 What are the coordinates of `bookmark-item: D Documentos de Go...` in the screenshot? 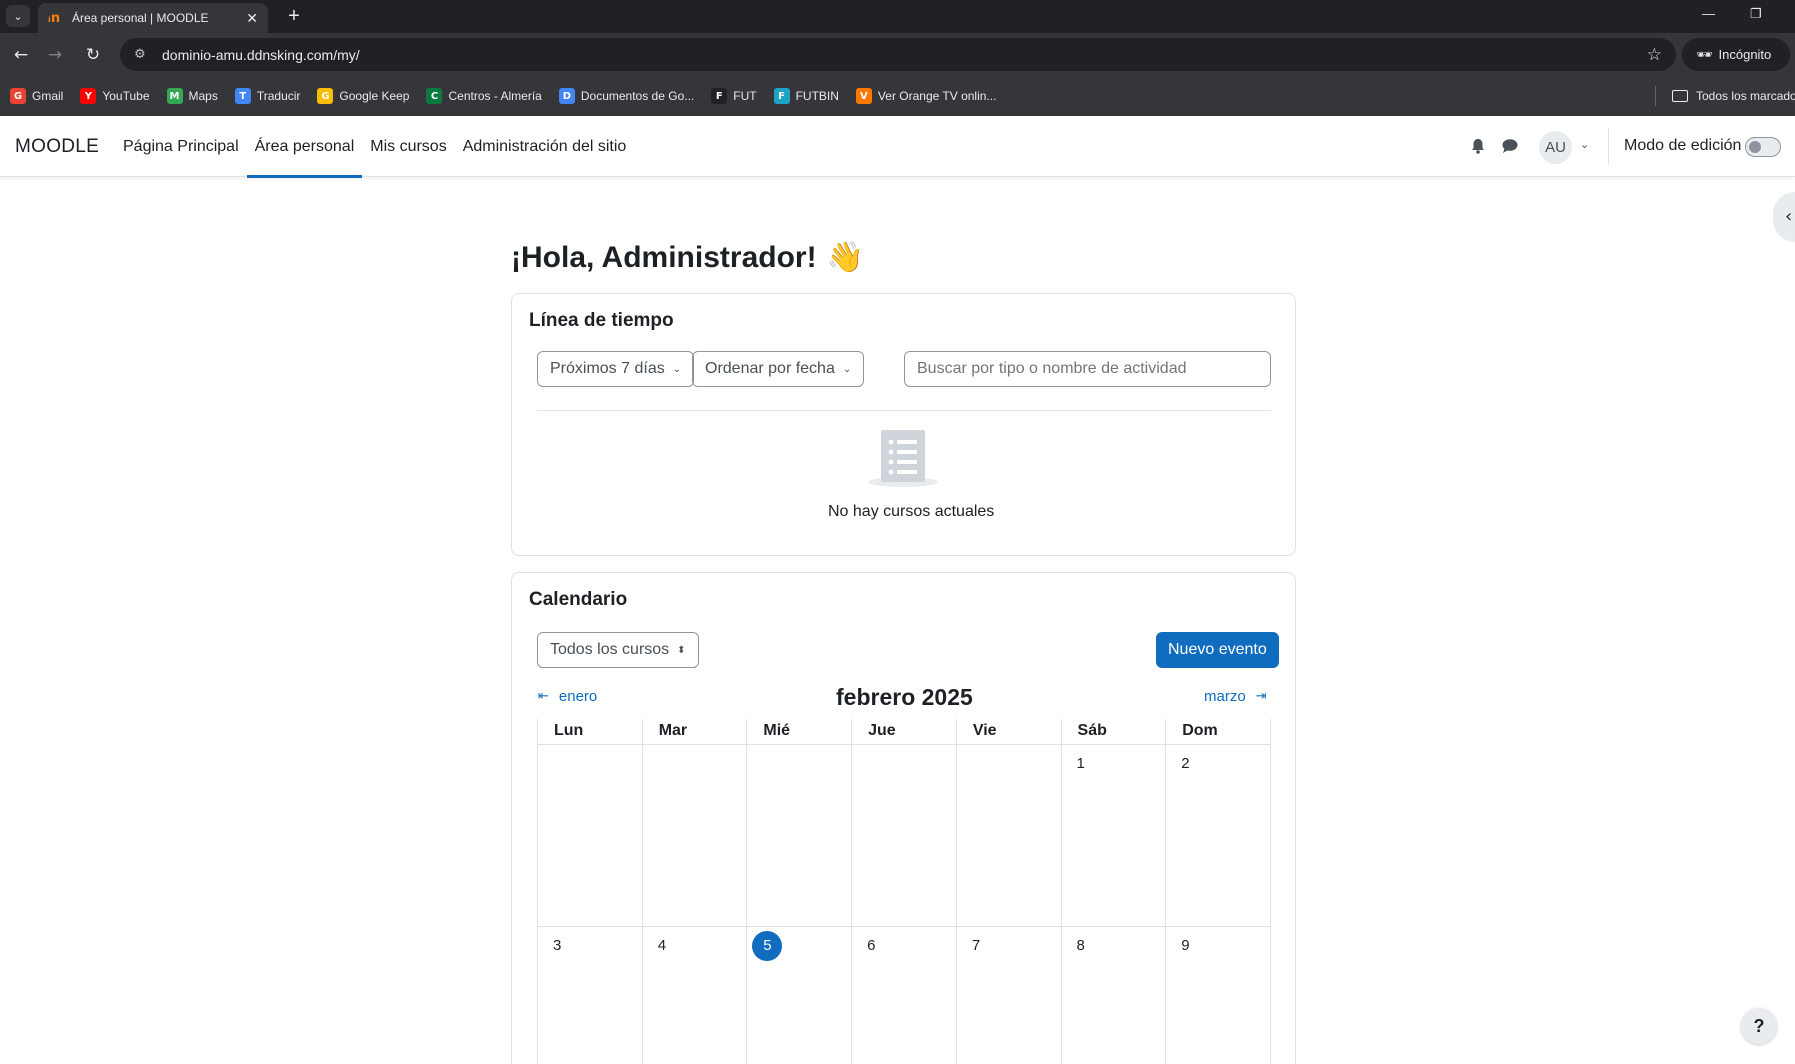 It's located at (626, 96).